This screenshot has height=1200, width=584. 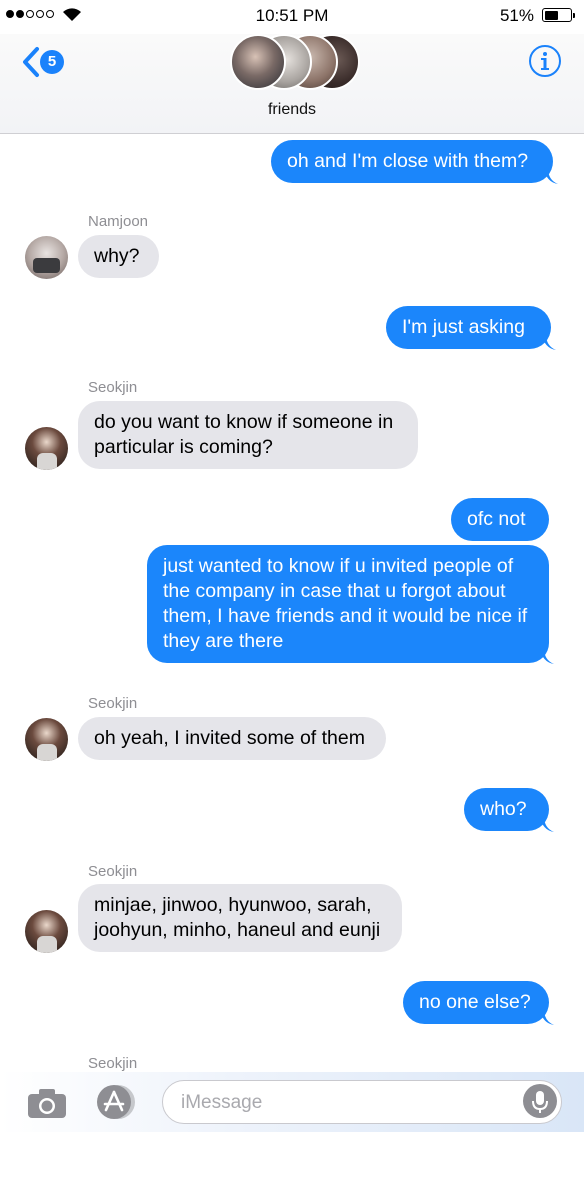 What do you see at coordinates (115, 1102) in the screenshot?
I see `app-store-icon` at bounding box center [115, 1102].